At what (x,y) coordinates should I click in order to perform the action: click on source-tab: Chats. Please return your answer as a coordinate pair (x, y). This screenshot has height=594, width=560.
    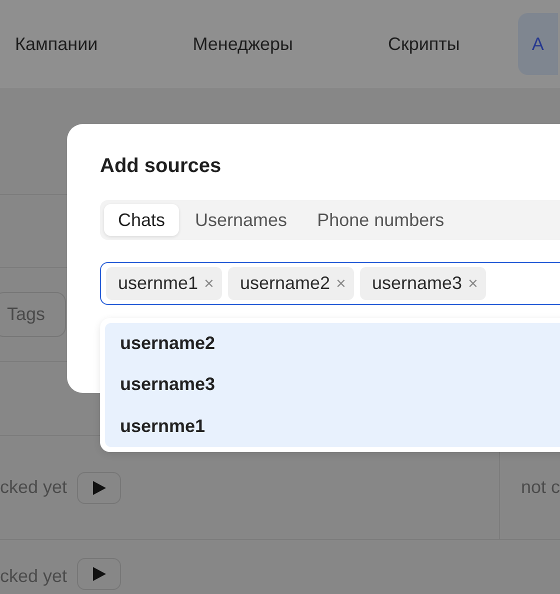
    Looking at the image, I should click on (142, 220).